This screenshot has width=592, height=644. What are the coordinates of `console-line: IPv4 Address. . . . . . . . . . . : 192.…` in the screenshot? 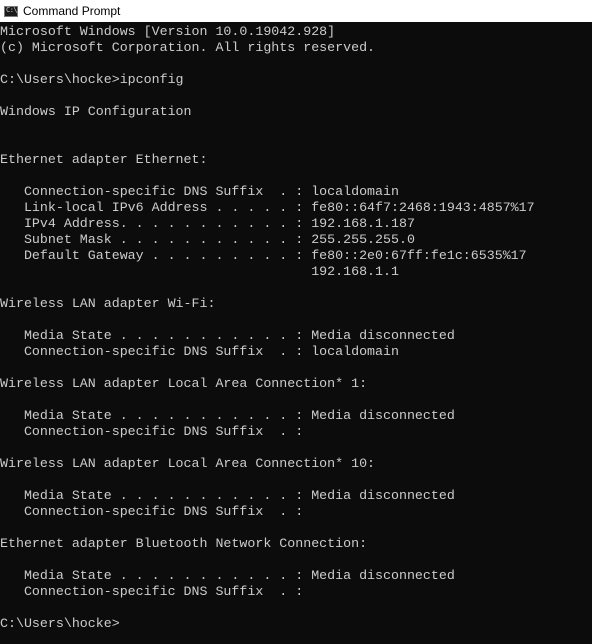 It's located at (207, 223).